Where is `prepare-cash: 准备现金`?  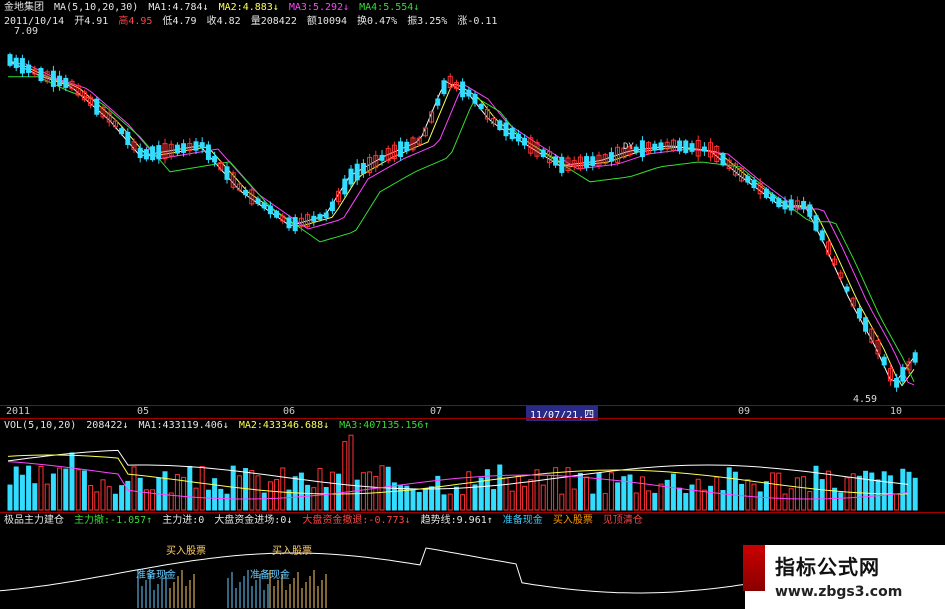
prepare-cash: 准备现金 is located at coordinates (522, 520).